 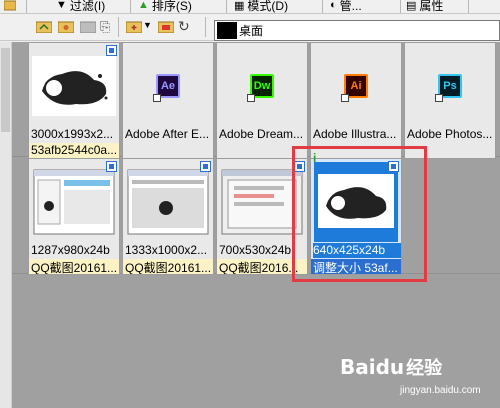 I want to click on app-thumbnail: Ps, so click(x=450, y=86).